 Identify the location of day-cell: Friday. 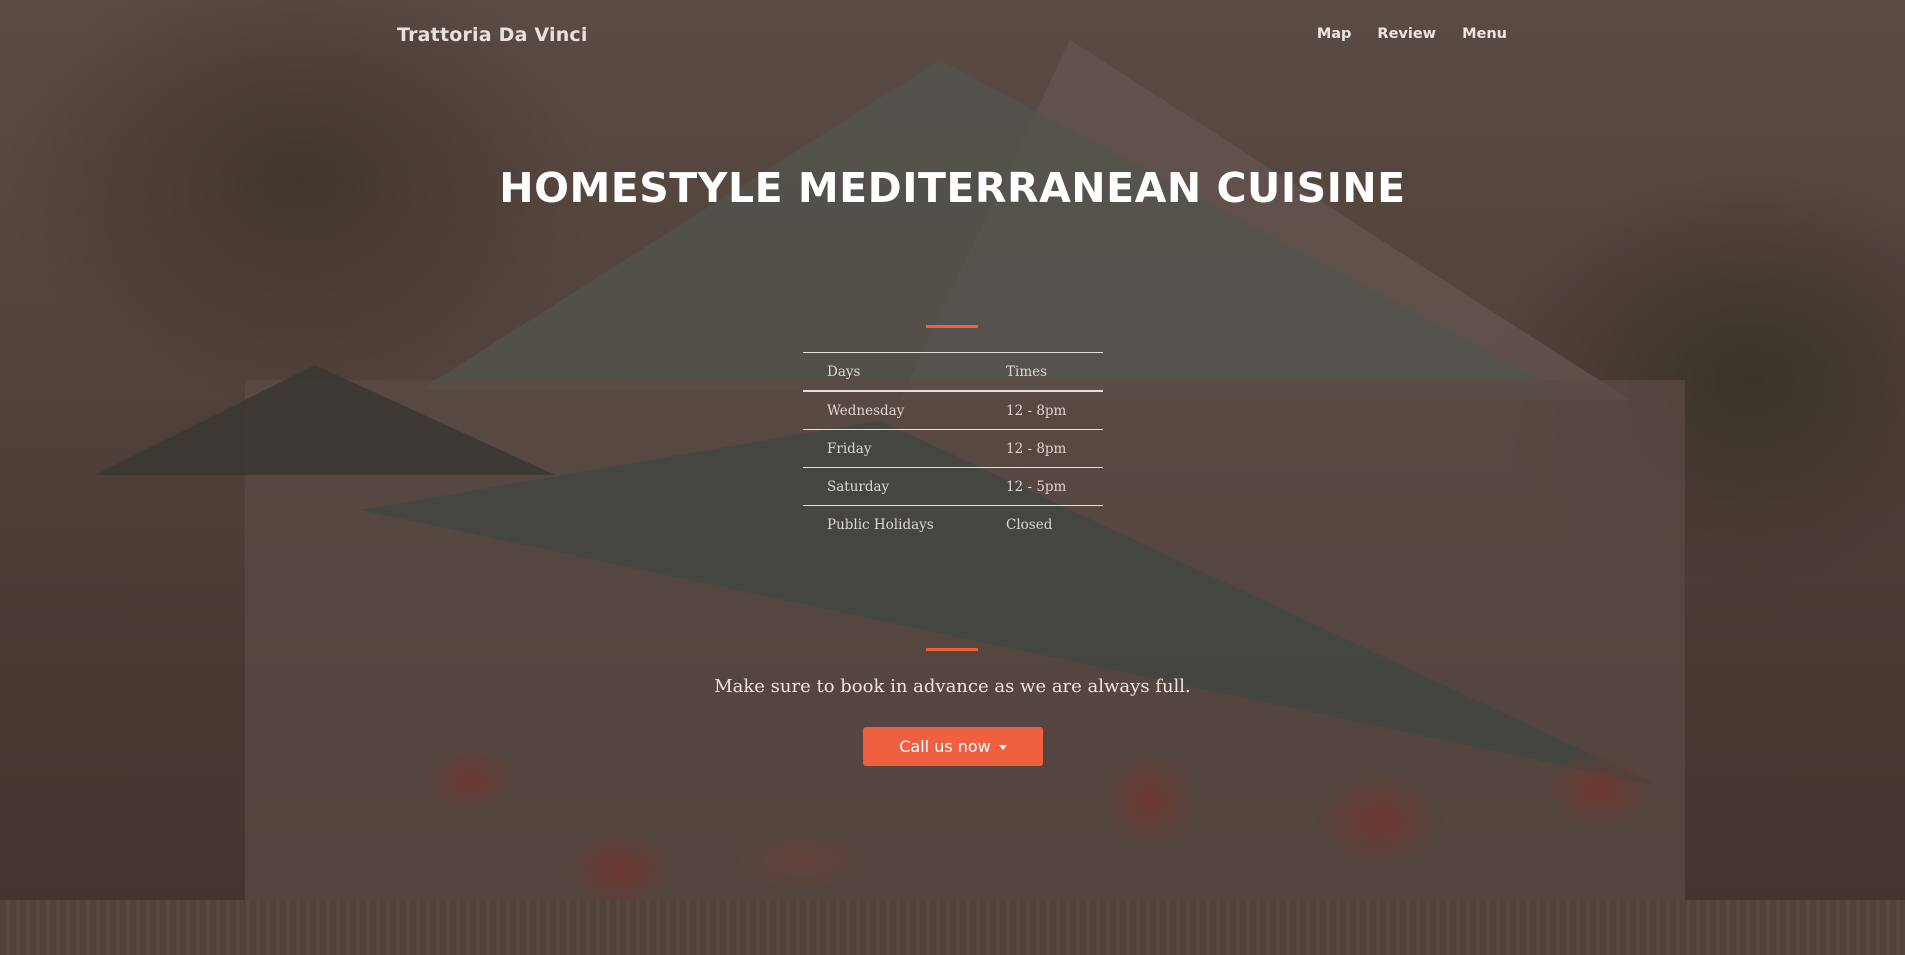
(892, 448).